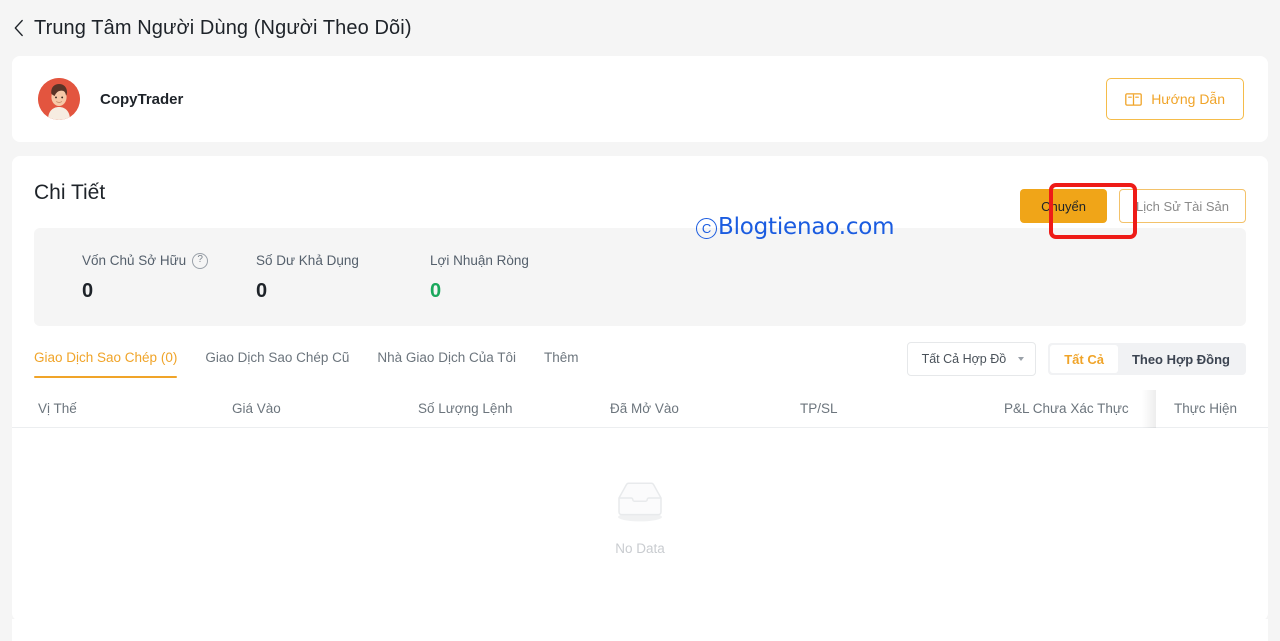 This screenshot has width=1280, height=641. Describe the element at coordinates (1084, 359) in the screenshot. I see `segment-all: Tất Cả` at that location.